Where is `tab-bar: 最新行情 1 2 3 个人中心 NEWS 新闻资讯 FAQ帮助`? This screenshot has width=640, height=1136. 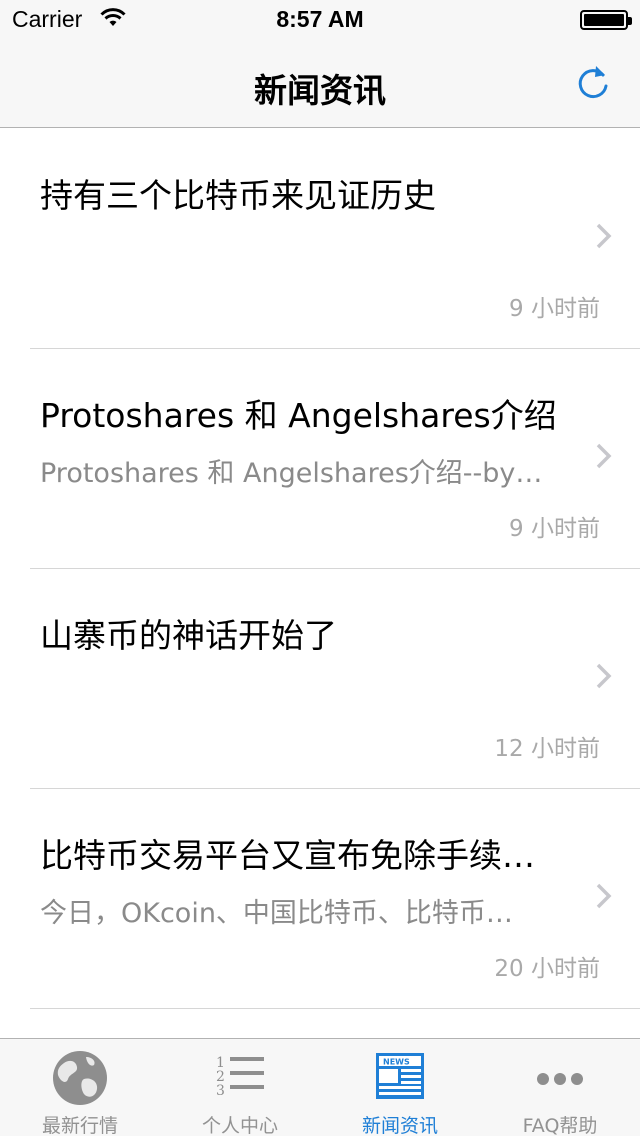
tab-bar: 最新行情 1 2 3 个人中心 NEWS 新闻资讯 FAQ帮助 is located at coordinates (320, 1087).